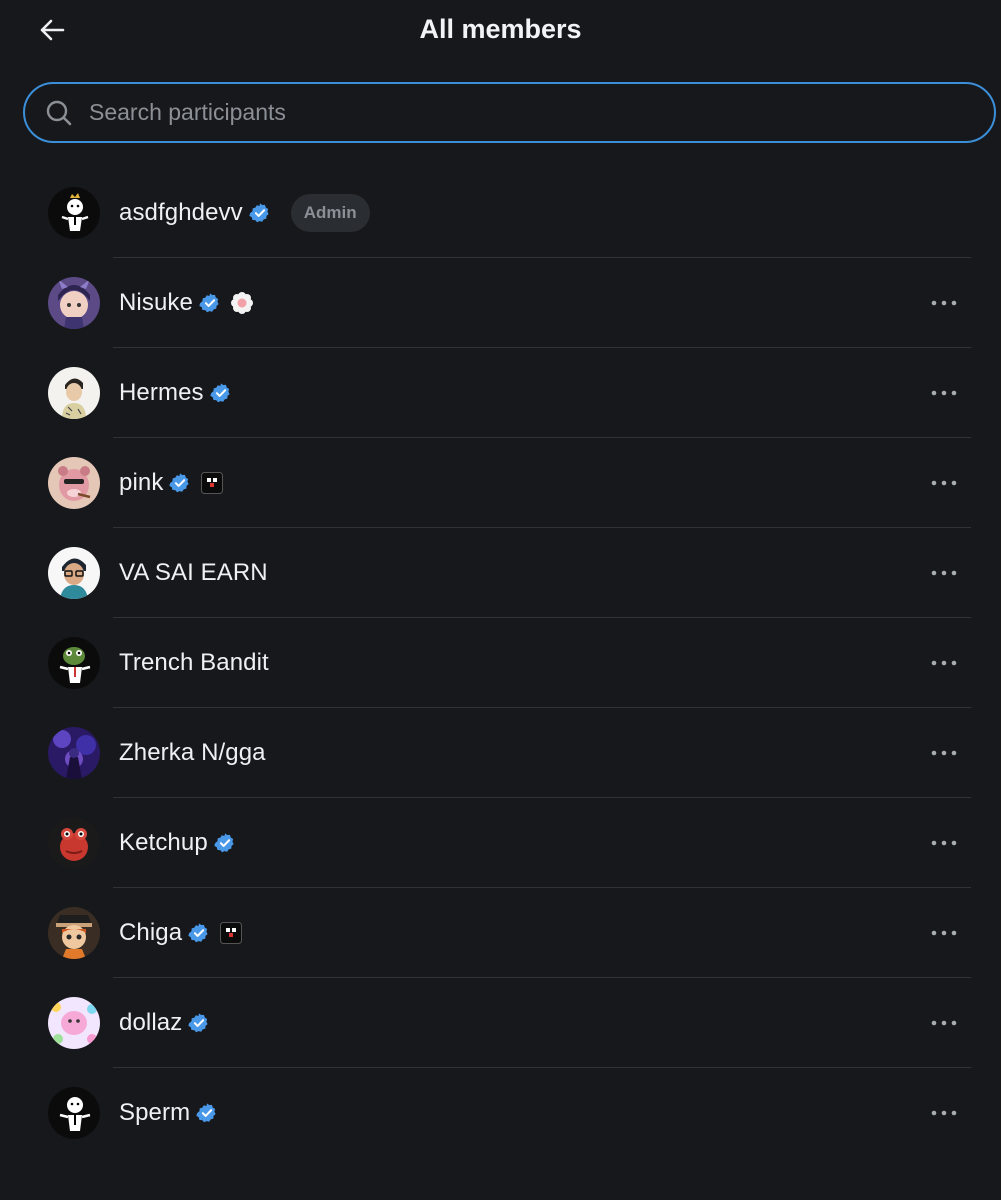  What do you see at coordinates (541, 112) in the screenshot?
I see `search-input` at bounding box center [541, 112].